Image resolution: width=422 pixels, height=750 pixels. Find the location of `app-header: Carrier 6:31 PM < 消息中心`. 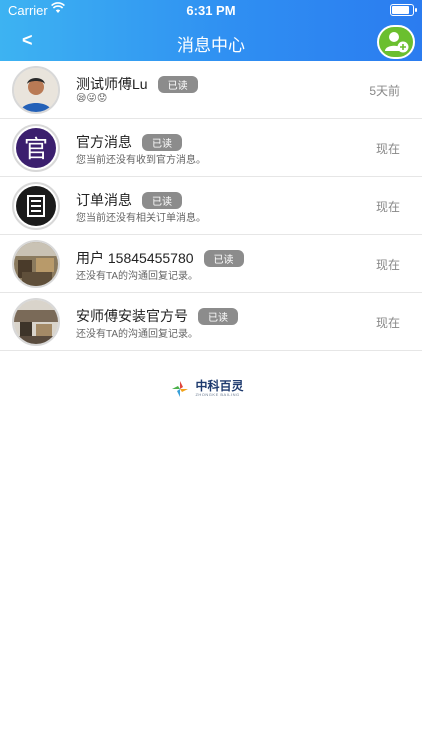

app-header: Carrier 6:31 PM < 消息中心 is located at coordinates (211, 33).